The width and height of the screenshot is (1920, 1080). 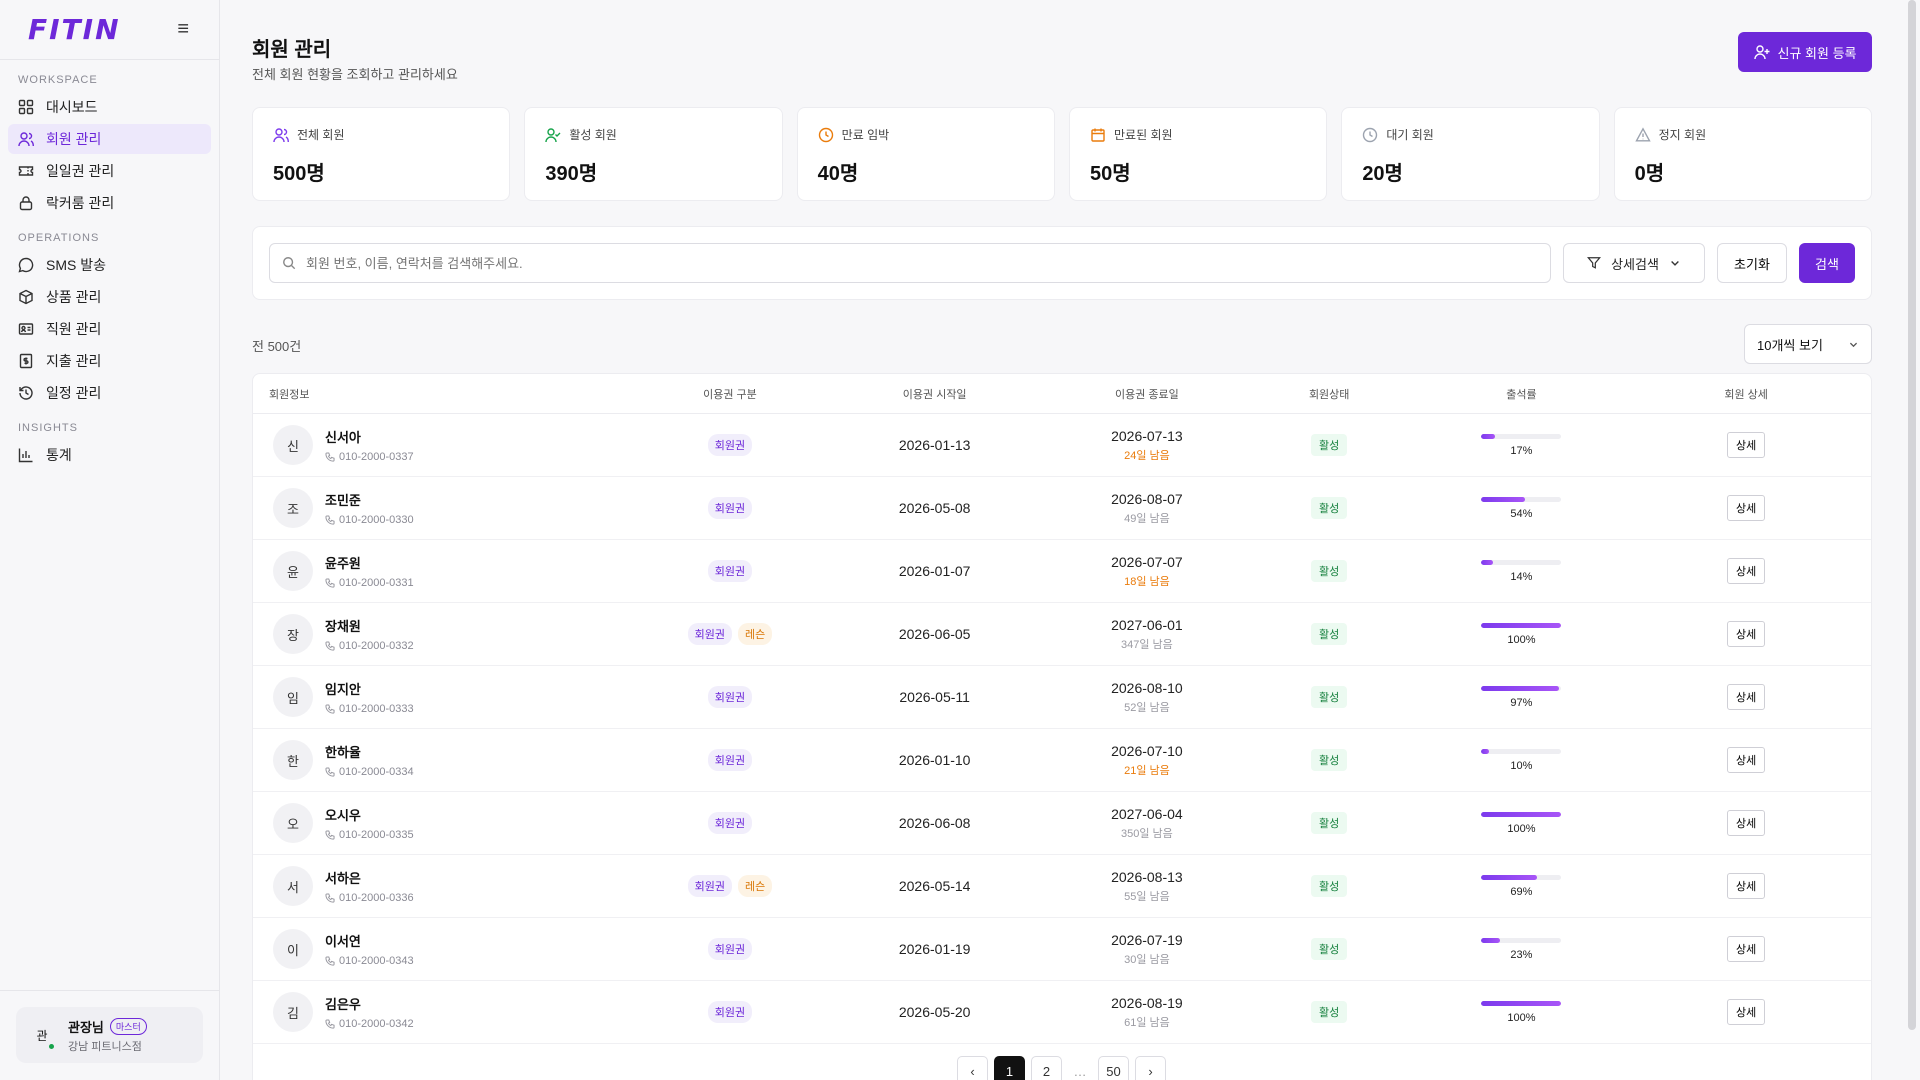 What do you see at coordinates (1521, 814) in the screenshot?
I see `attendance-bar-fill` at bounding box center [1521, 814].